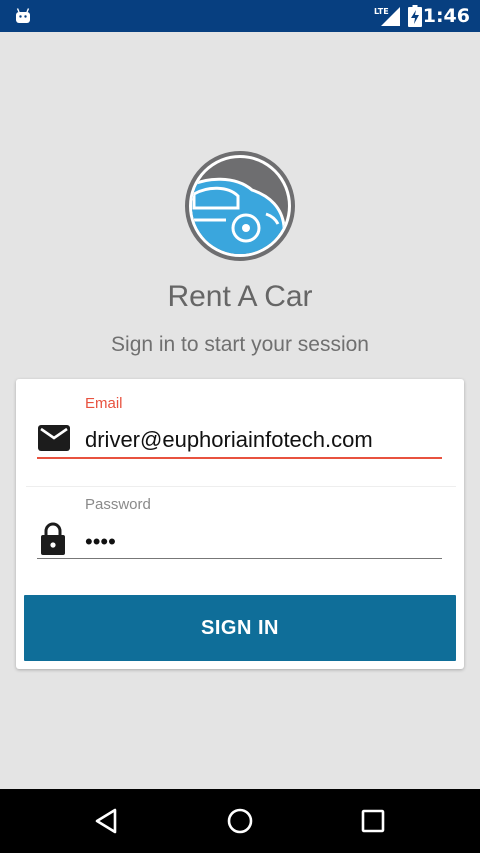 This screenshot has height=853, width=480. I want to click on android-icon, so click(23, 15).